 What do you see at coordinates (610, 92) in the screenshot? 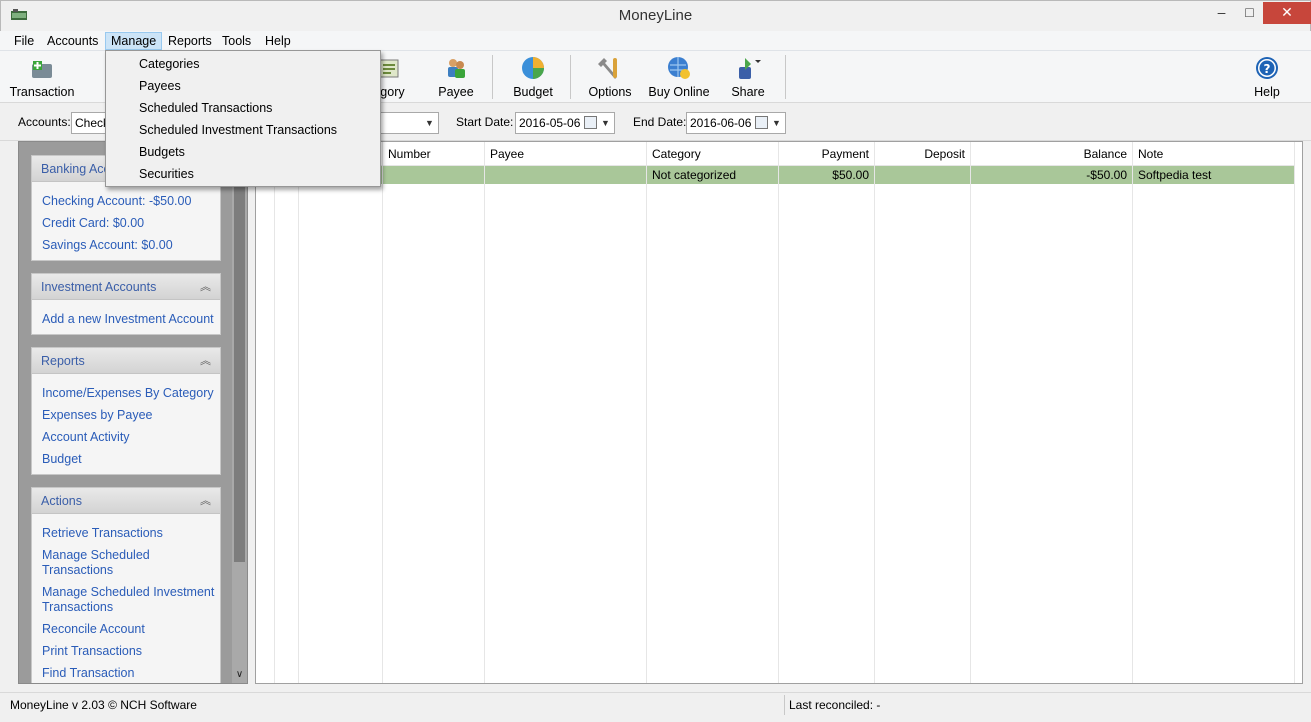
I see `options-label: Options` at bounding box center [610, 92].